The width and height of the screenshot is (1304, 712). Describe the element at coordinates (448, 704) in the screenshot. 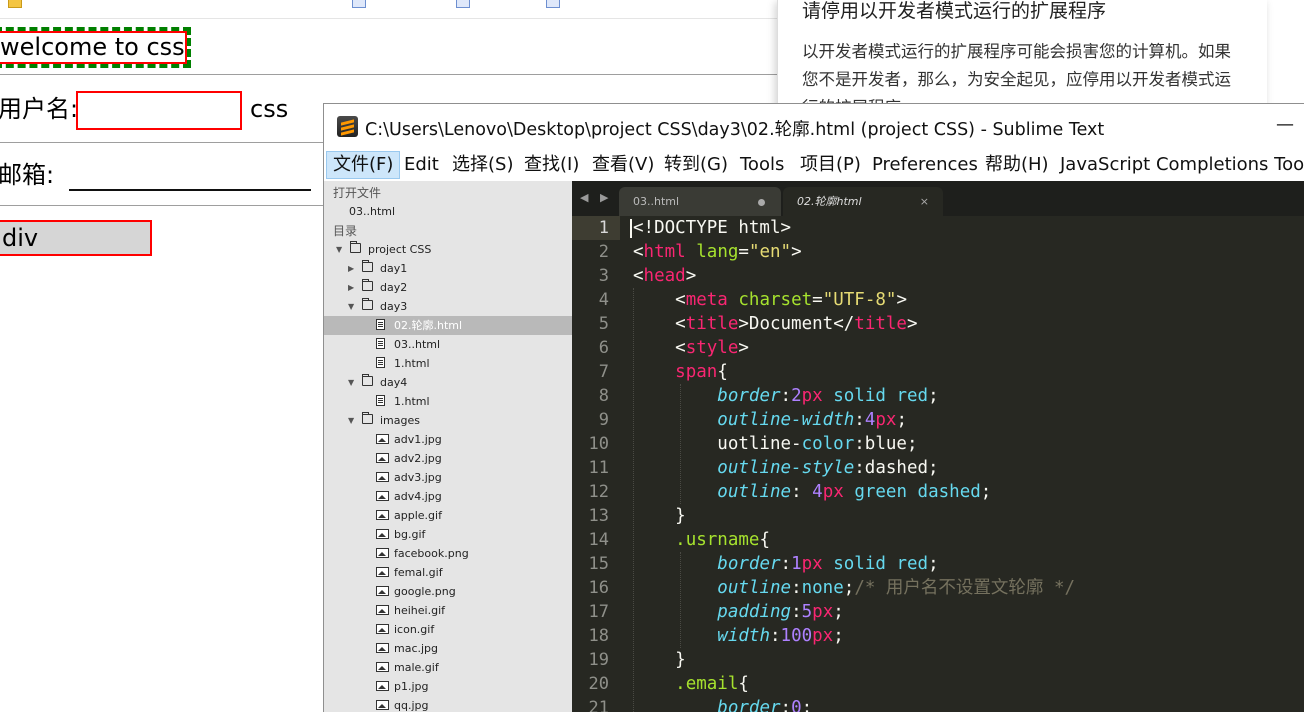

I see `tree-file: qq.jpg` at that location.